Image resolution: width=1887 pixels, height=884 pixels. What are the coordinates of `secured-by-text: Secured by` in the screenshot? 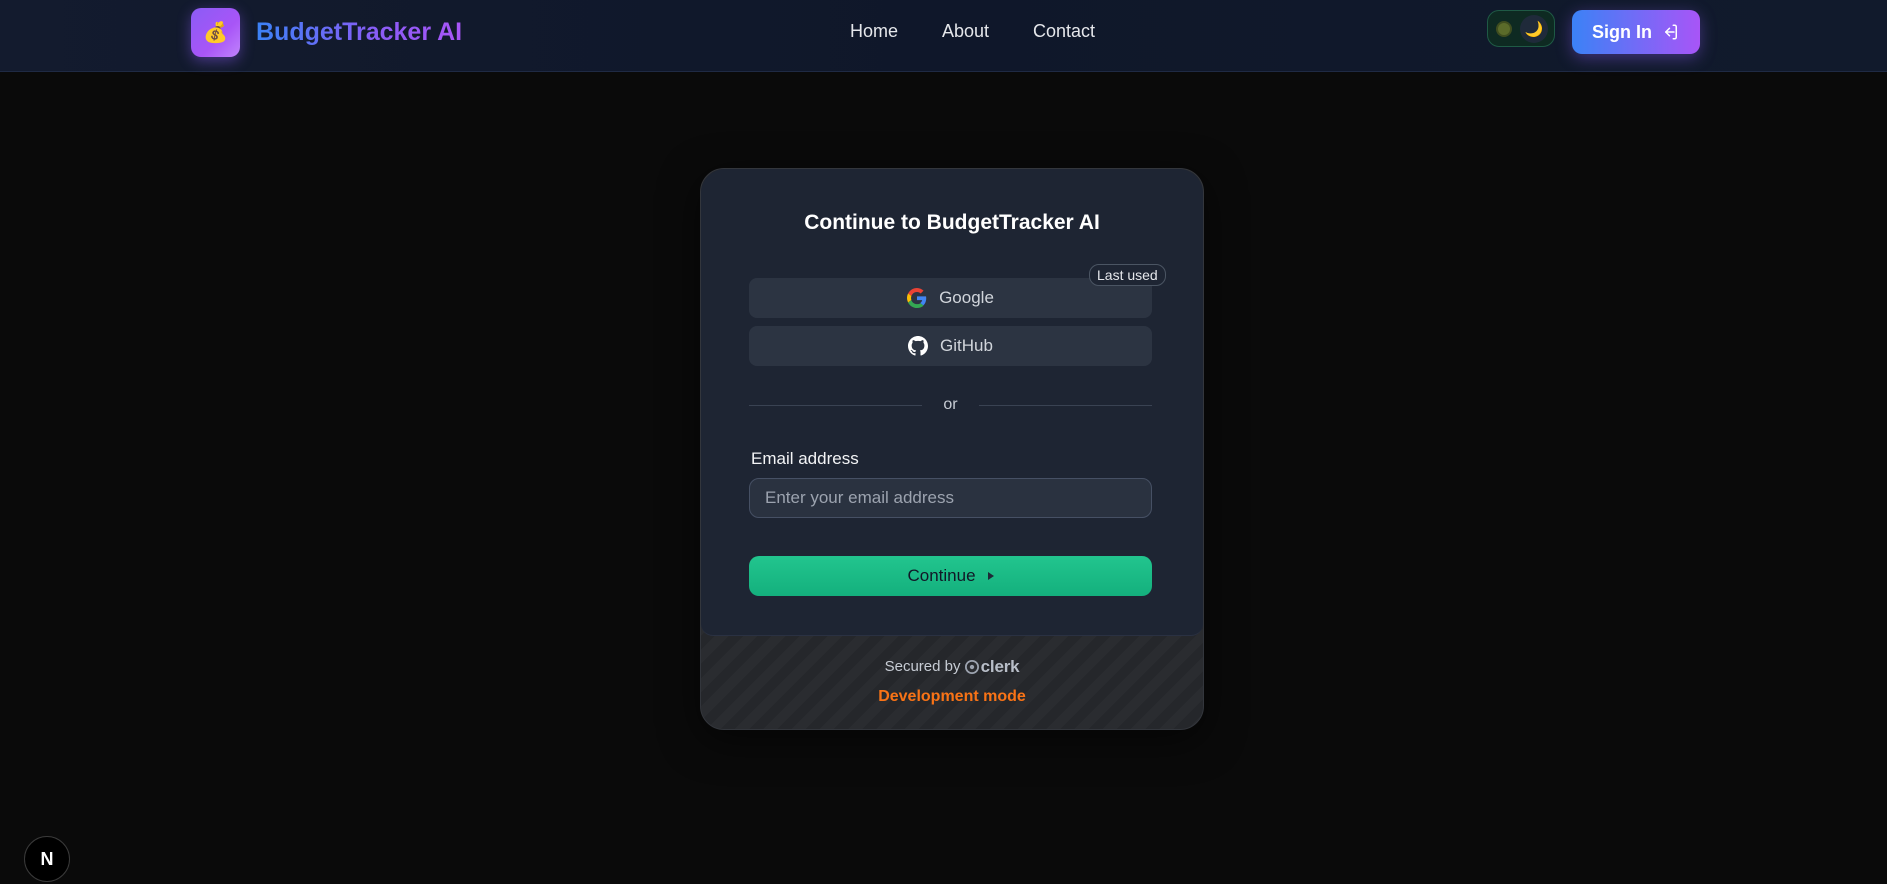 It's located at (922, 666).